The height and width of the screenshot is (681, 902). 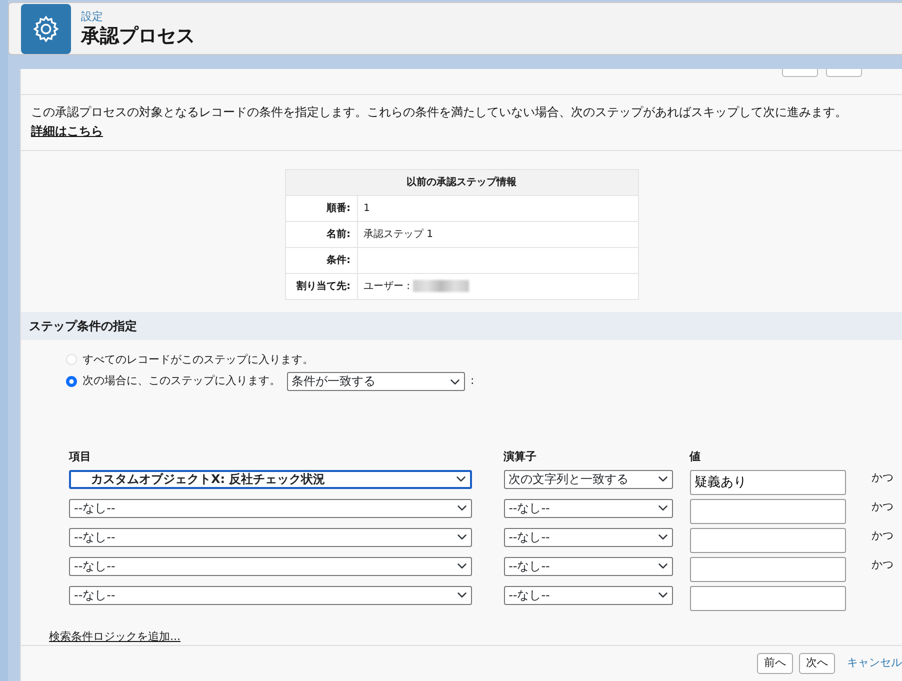 I want to click on field-label: 割り当て先:, so click(x=321, y=286).